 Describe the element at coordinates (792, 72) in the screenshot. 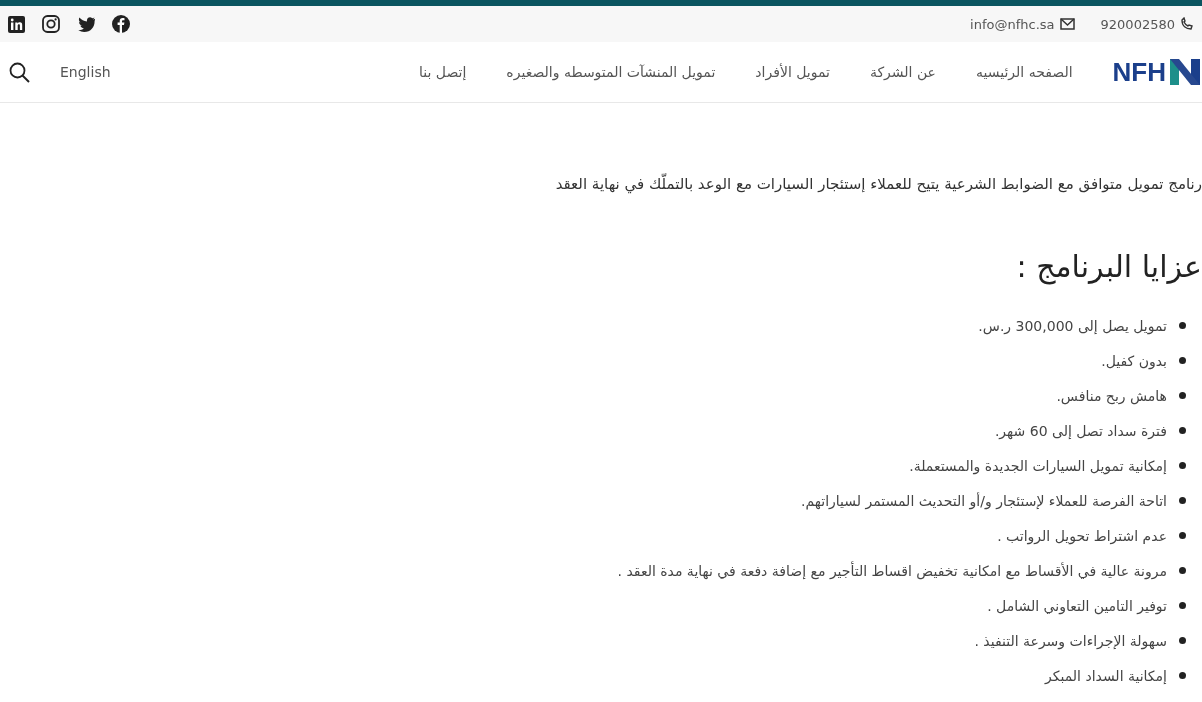

I see `nav-link: تمويل الأفراد` at that location.